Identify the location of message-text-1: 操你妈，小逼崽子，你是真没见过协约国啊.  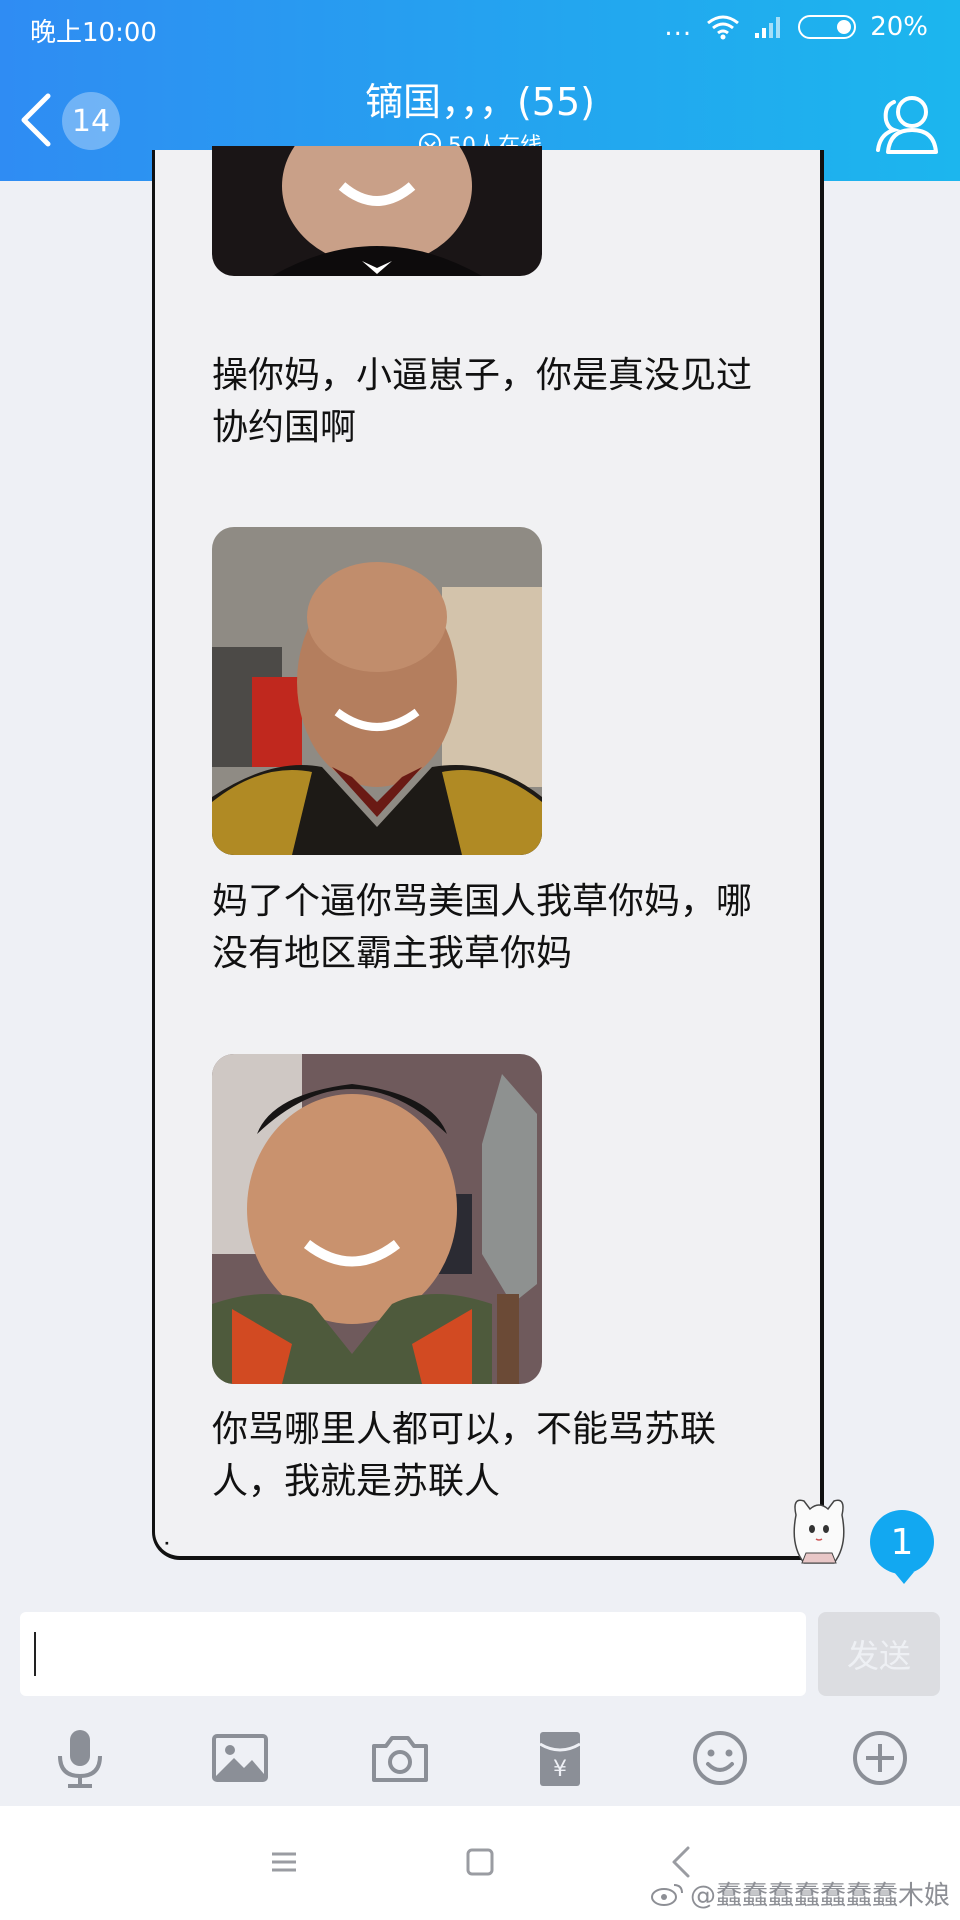
(482, 401).